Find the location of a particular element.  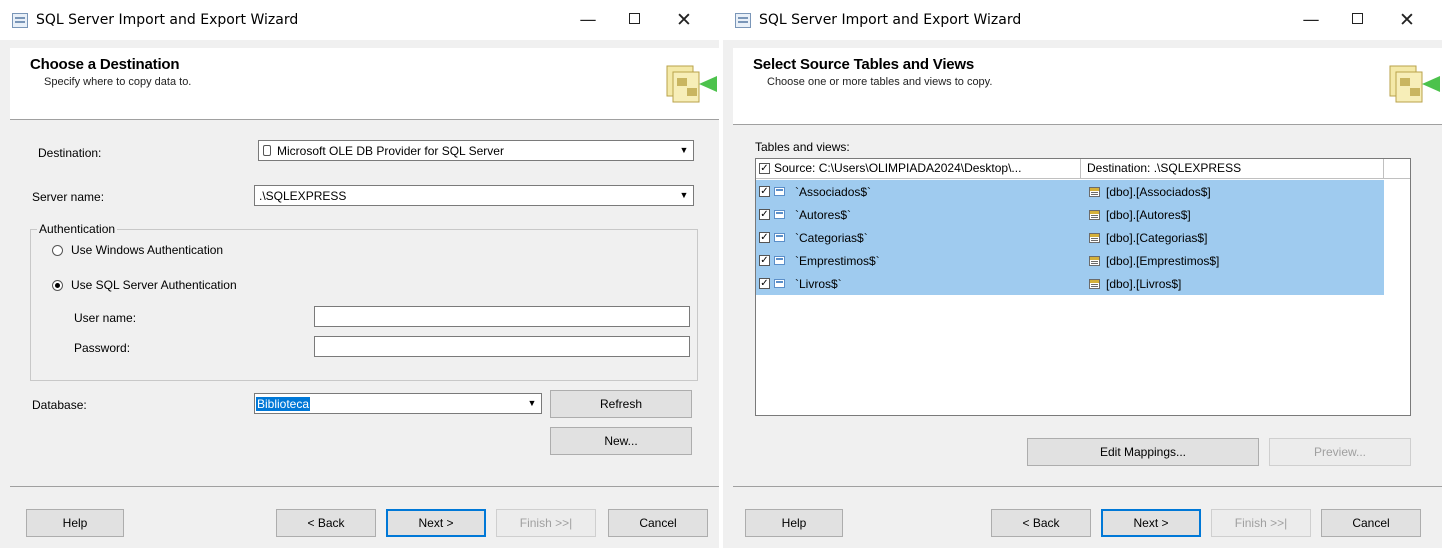

page-subtitle: Specify where to copy data to. is located at coordinates (118, 82).